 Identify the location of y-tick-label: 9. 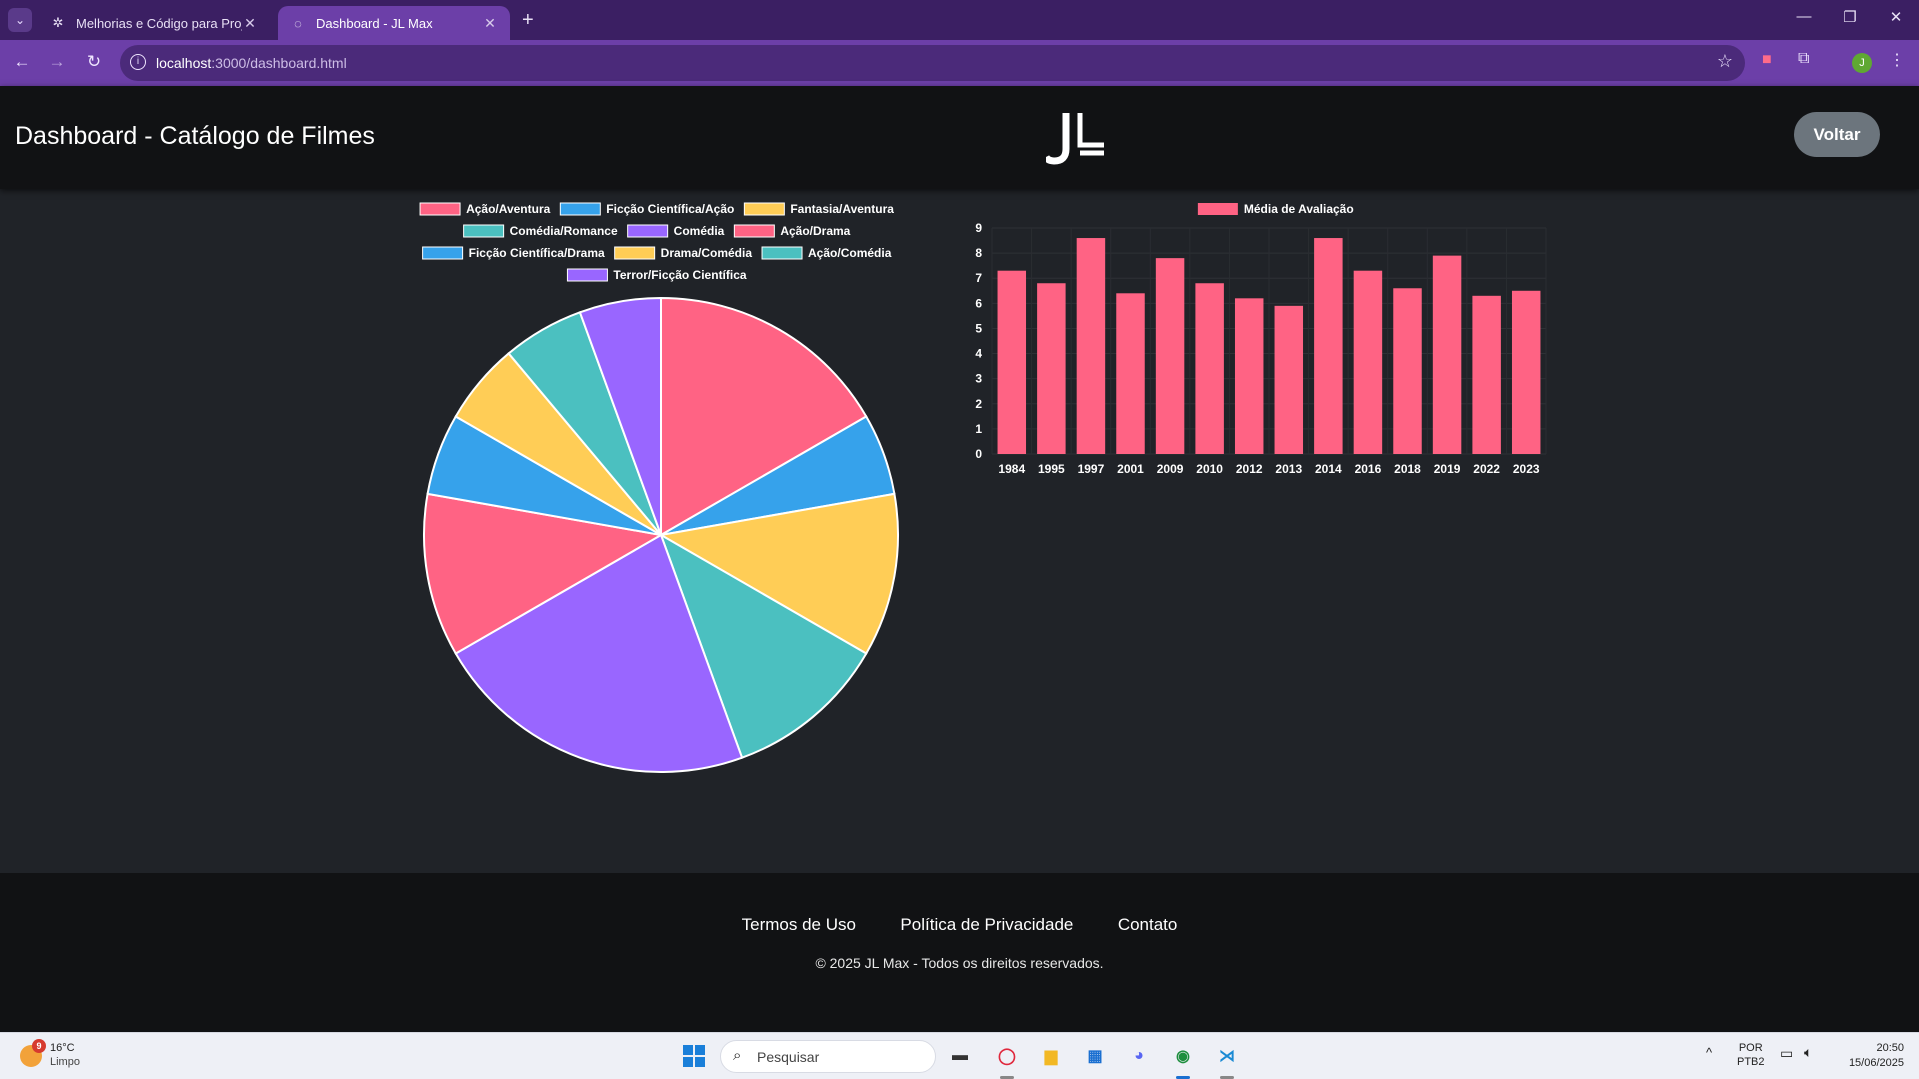
(978, 228).